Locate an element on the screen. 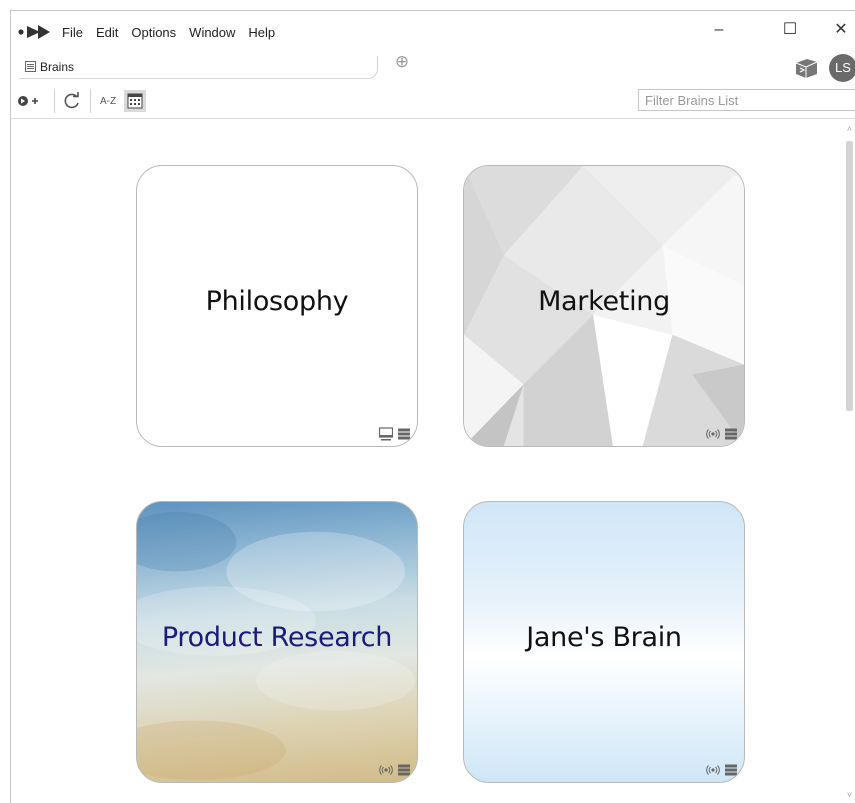 The image size is (855, 803). brain-card-product-research: Product Research is located at coordinates (277, 642).